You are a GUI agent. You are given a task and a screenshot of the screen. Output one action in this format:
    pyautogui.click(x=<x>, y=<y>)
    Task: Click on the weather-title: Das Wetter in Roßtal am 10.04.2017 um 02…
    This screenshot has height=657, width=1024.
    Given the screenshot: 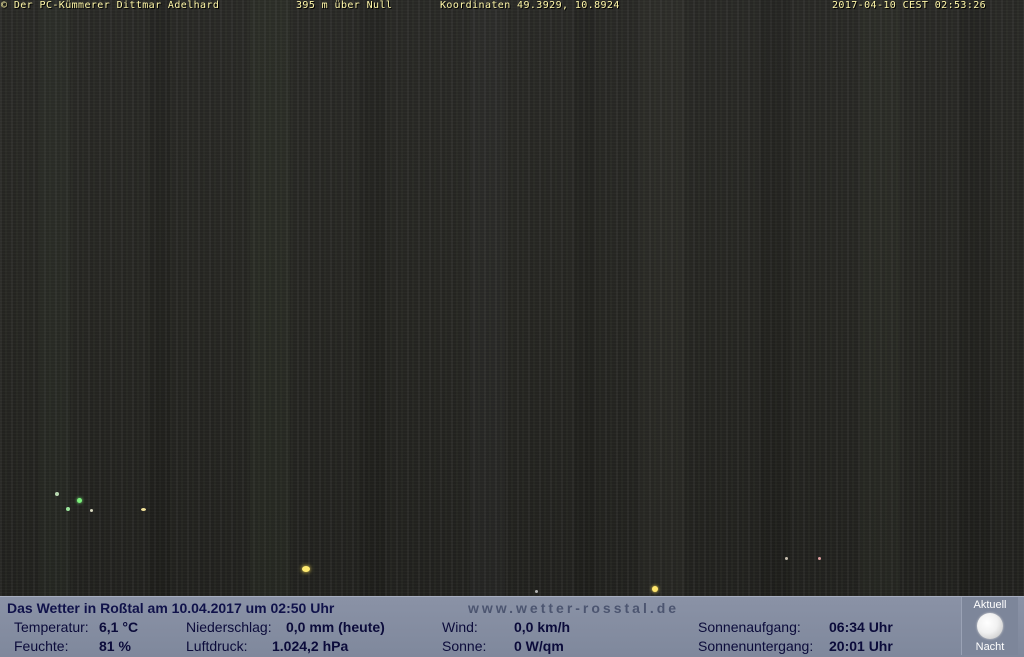 What is the action you would take?
    pyautogui.click(x=171, y=608)
    